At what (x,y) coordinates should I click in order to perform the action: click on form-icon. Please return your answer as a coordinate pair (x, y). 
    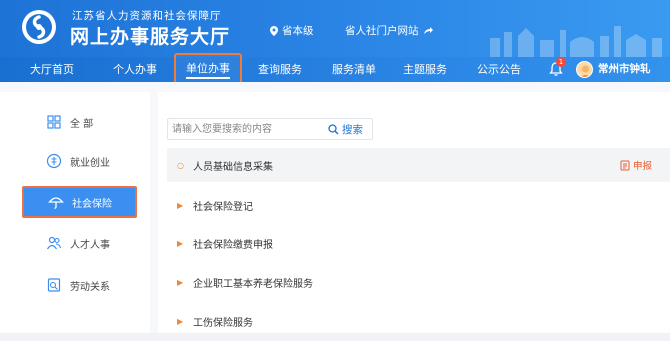
    Looking at the image, I should click on (625, 165).